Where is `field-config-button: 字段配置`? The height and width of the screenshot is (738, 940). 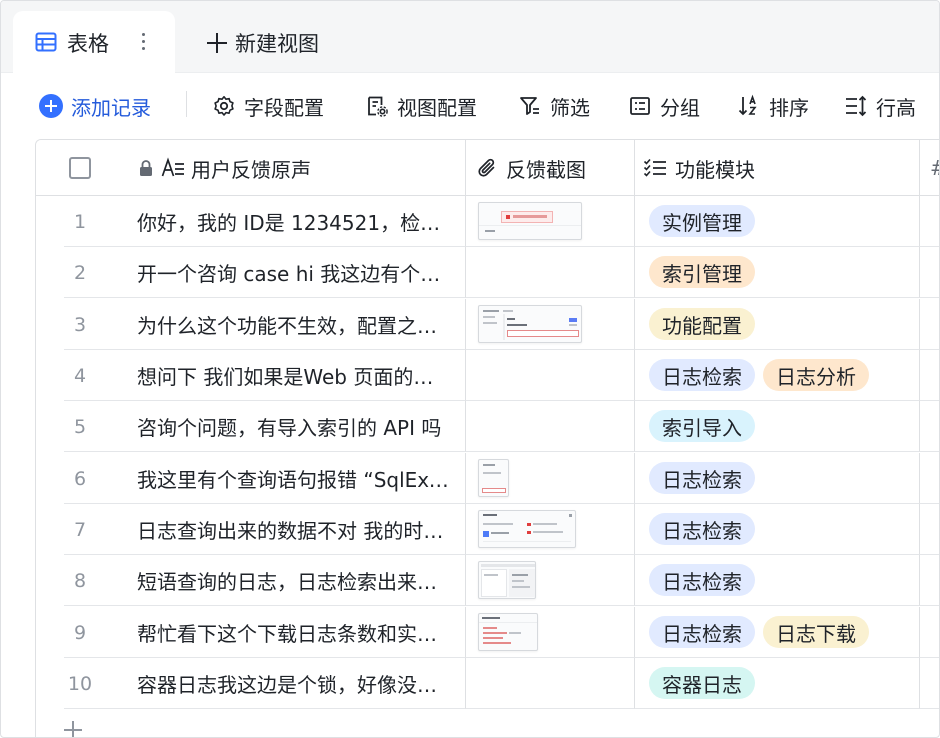 field-config-button: 字段配置 is located at coordinates (268, 106).